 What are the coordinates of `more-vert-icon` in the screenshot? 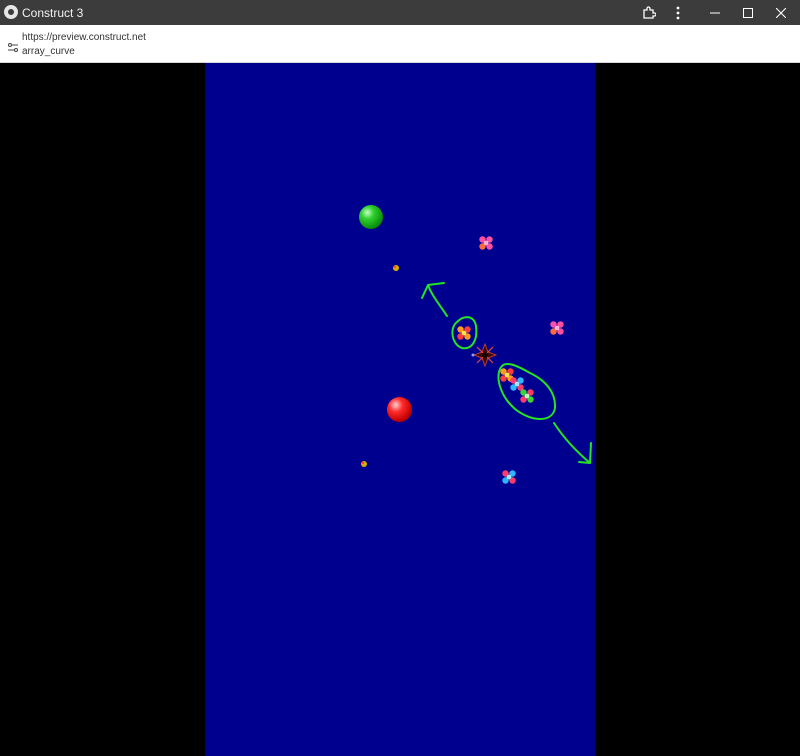 It's located at (678, 12).